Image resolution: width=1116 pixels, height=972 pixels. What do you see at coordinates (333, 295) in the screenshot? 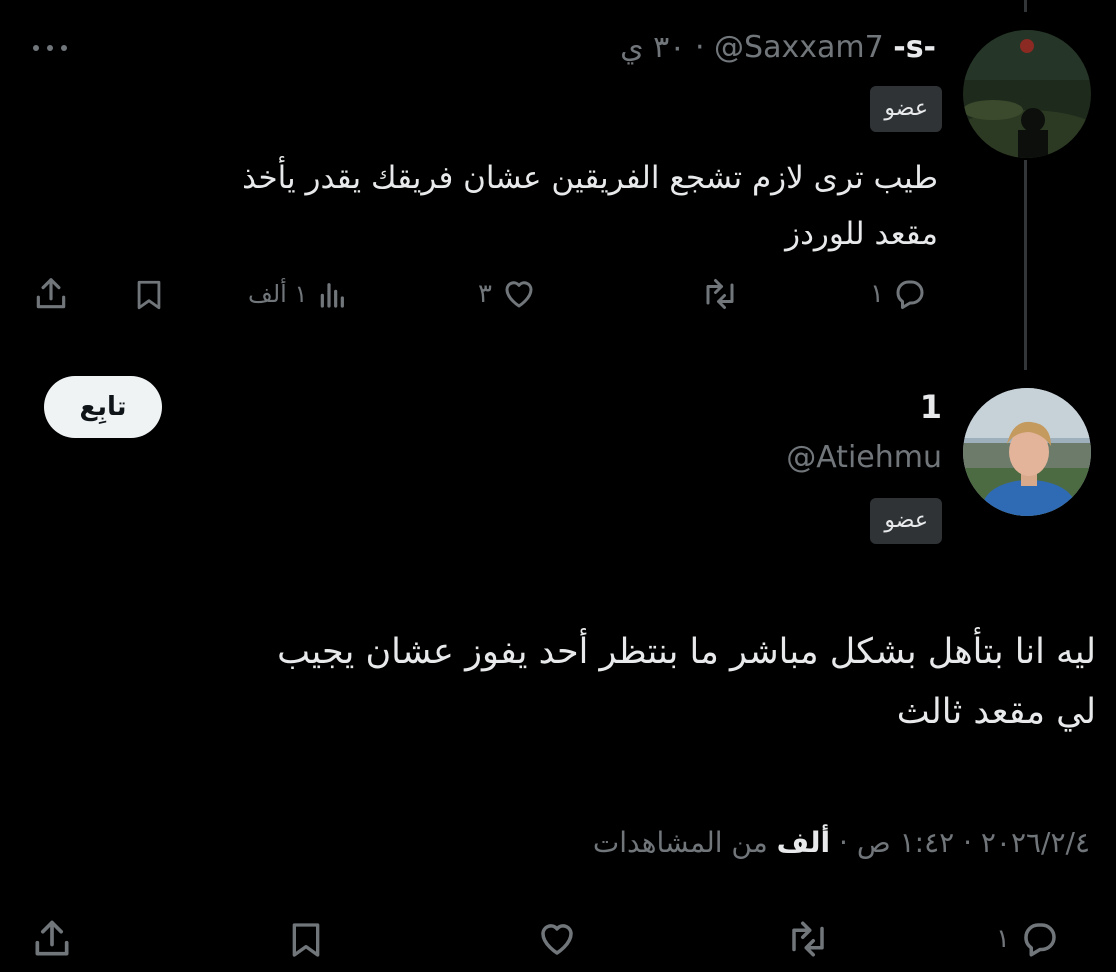
I see `views-chart-icon` at bounding box center [333, 295].